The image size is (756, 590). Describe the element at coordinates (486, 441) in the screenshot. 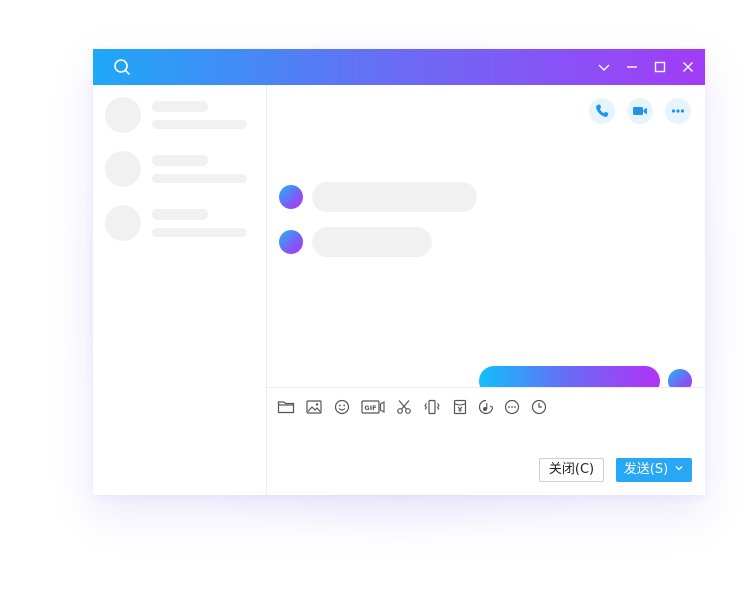

I see `compose-area: GIF 关闭(C) 发送(S)` at that location.